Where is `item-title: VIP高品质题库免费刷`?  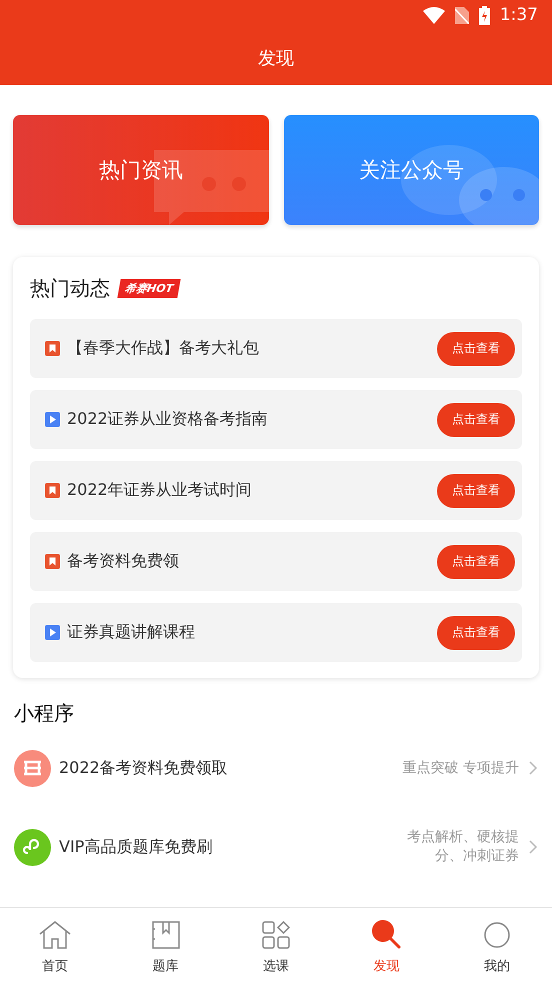
item-title: VIP高品质题库免费刷 is located at coordinates (136, 847).